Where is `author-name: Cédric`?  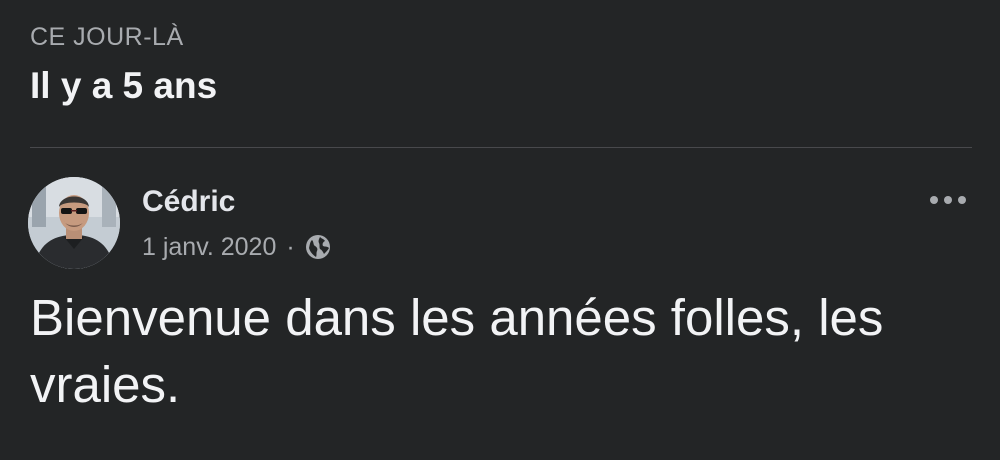 author-name: Cédric is located at coordinates (188, 202).